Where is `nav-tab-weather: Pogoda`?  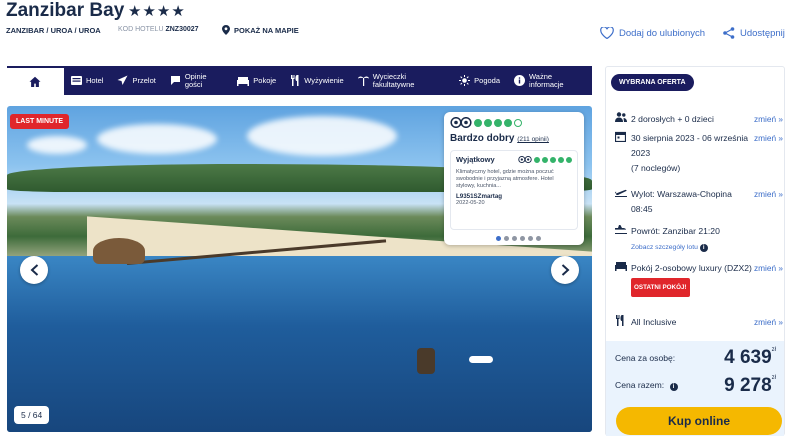 nav-tab-weather: Pogoda is located at coordinates (479, 80).